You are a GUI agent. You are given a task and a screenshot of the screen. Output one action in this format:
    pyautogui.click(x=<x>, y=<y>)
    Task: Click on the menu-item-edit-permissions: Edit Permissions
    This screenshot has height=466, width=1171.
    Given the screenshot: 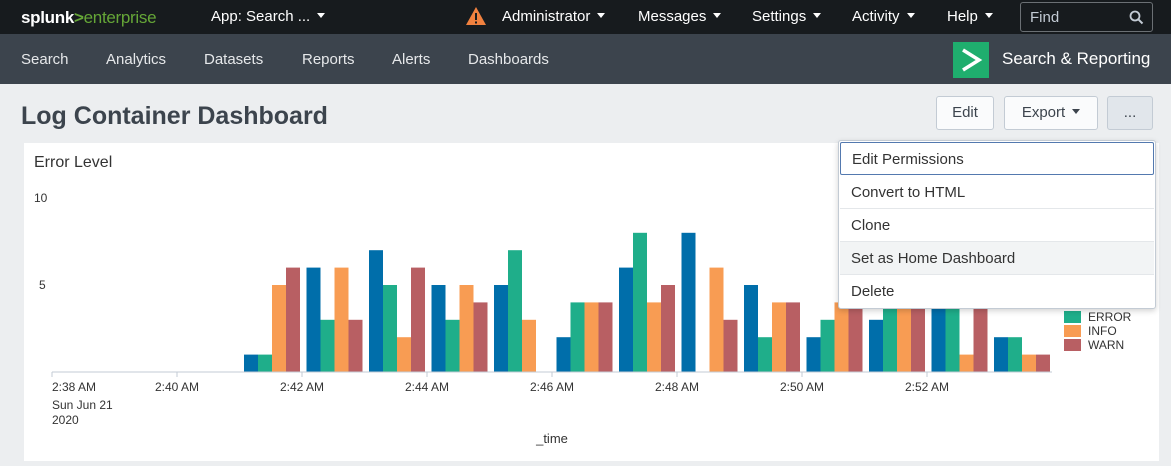 What is the action you would take?
    pyautogui.click(x=997, y=158)
    